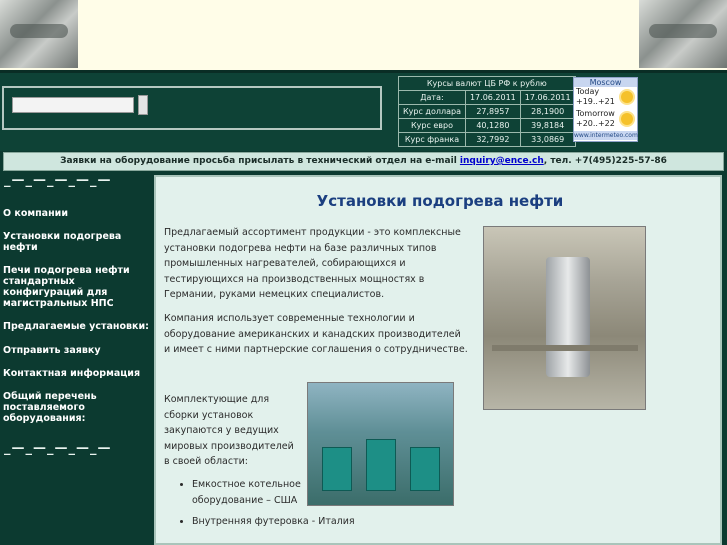 The width and height of the screenshot is (727, 545). Describe the element at coordinates (39, 34) in the screenshot. I see `header-image-left` at that location.